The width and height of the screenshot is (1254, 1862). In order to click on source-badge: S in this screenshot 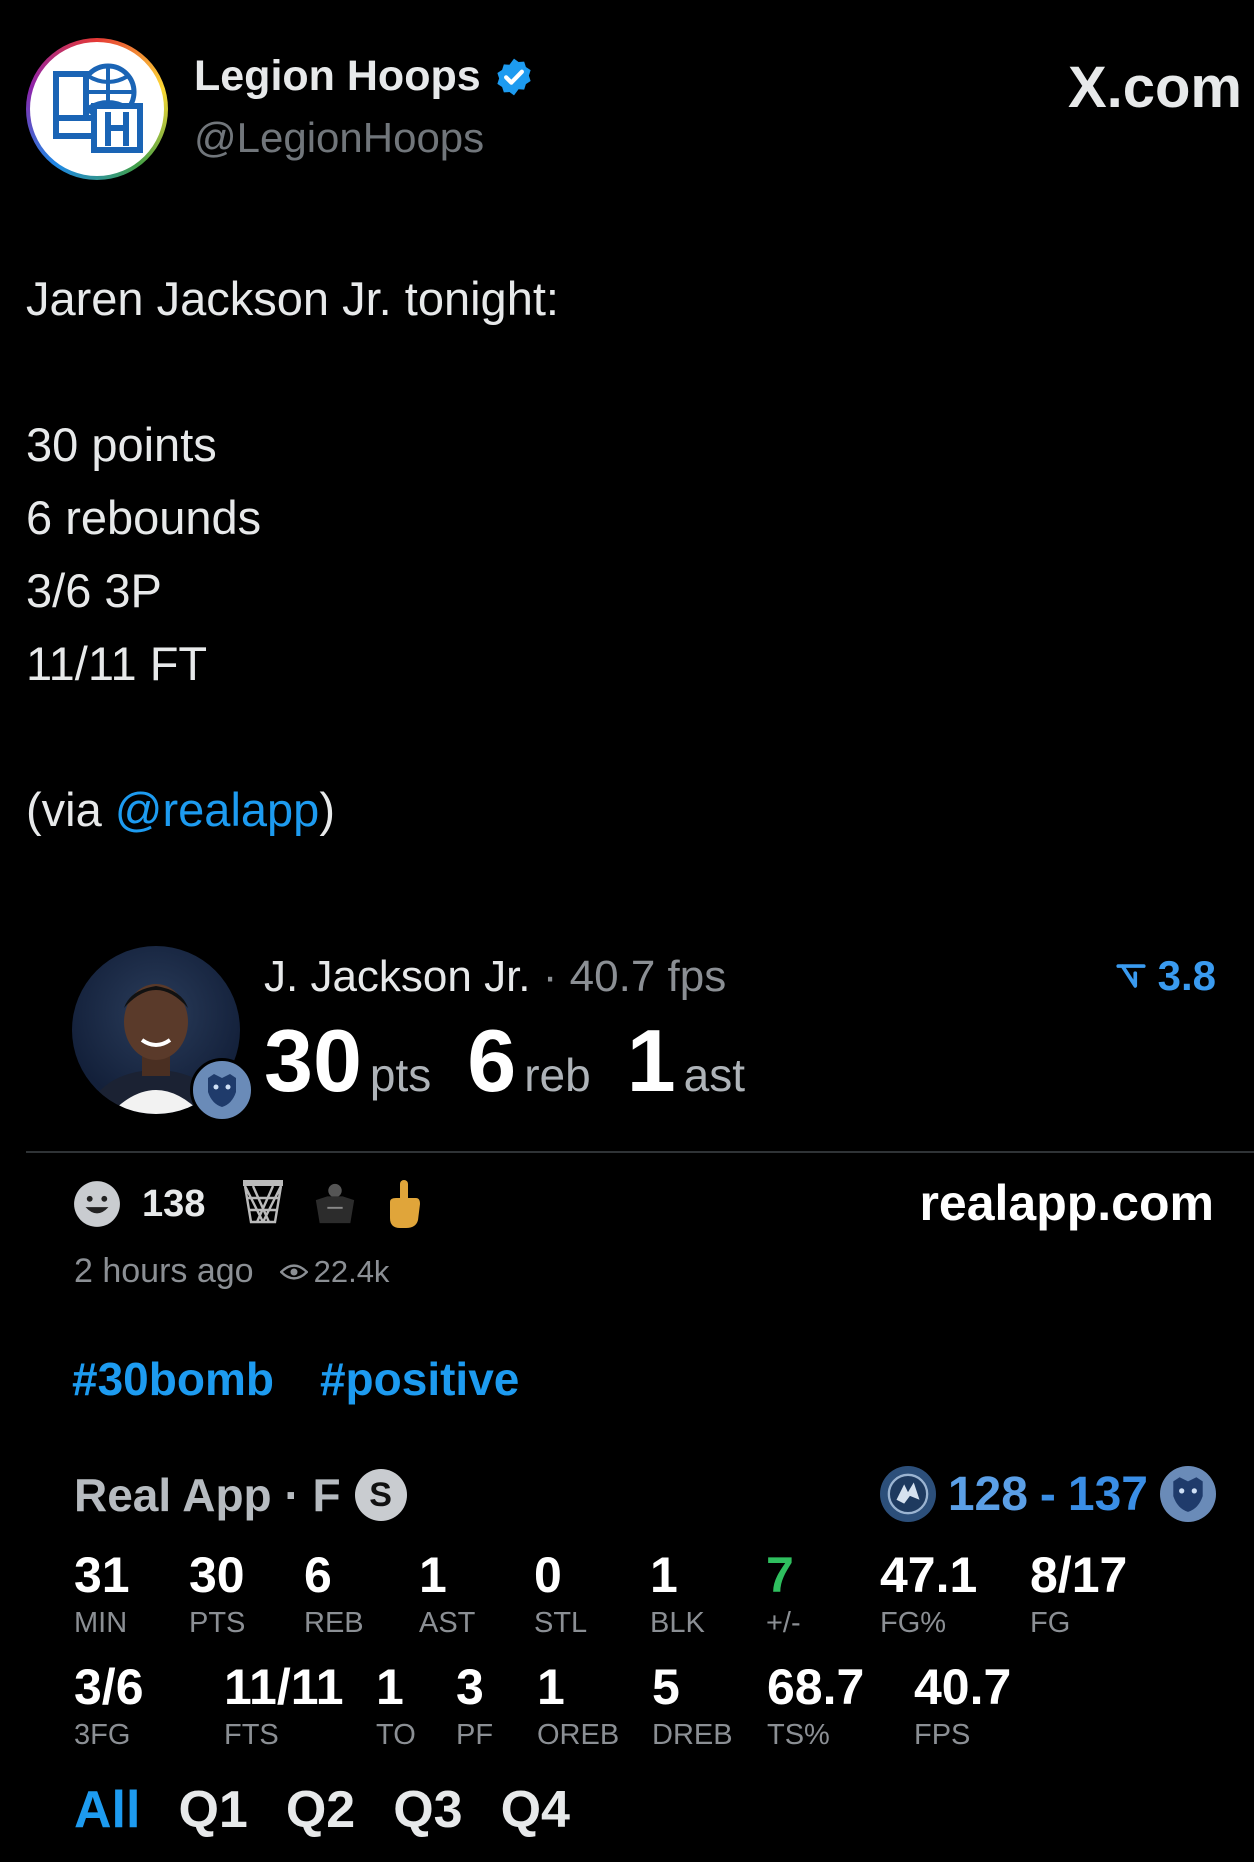, I will do `click(380, 1495)`.